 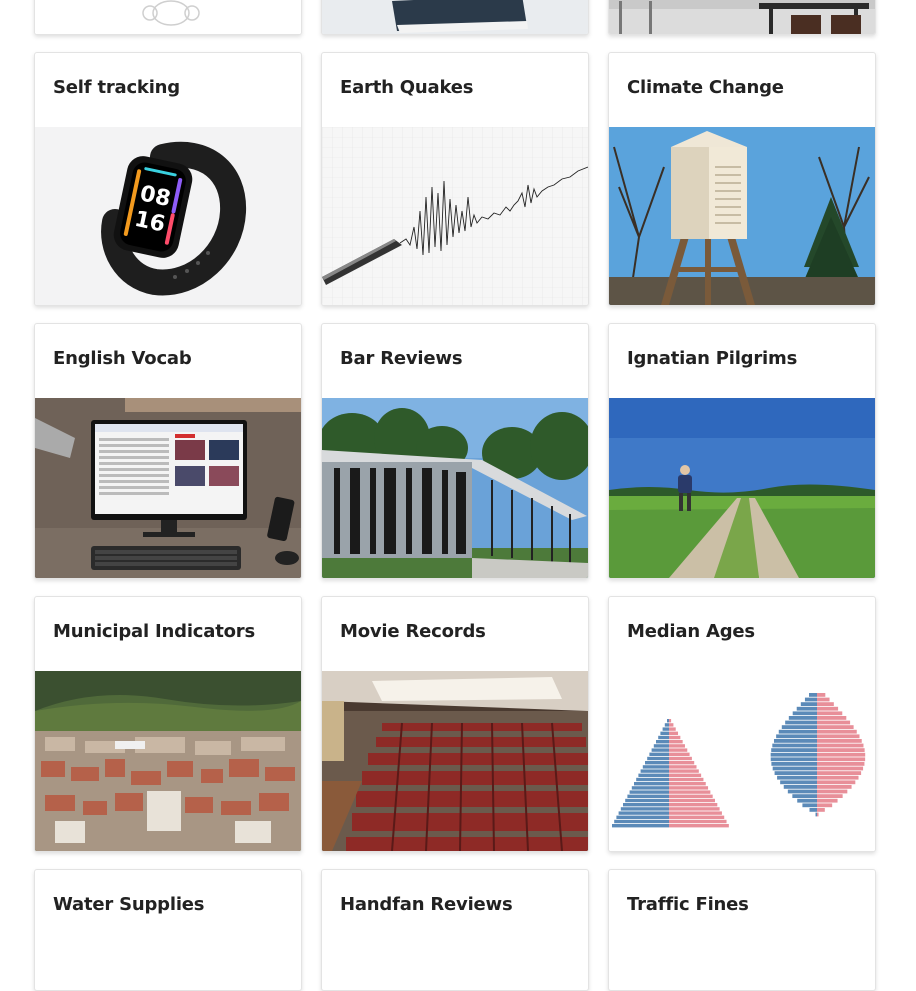 I want to click on card-movie-records: Movie Records, so click(x=455, y=724).